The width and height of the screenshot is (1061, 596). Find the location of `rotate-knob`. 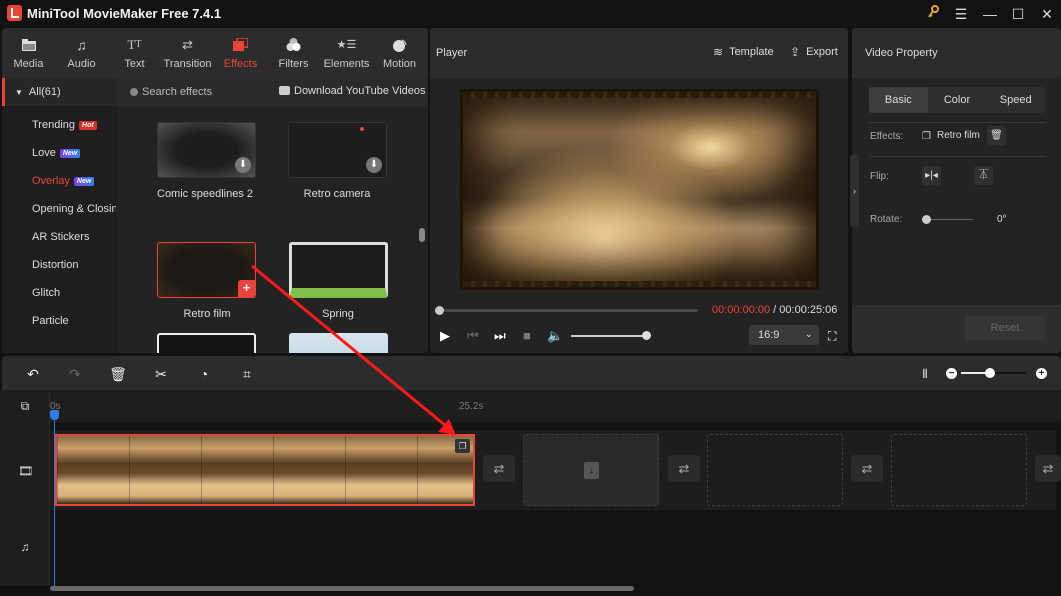

rotate-knob is located at coordinates (926, 219).